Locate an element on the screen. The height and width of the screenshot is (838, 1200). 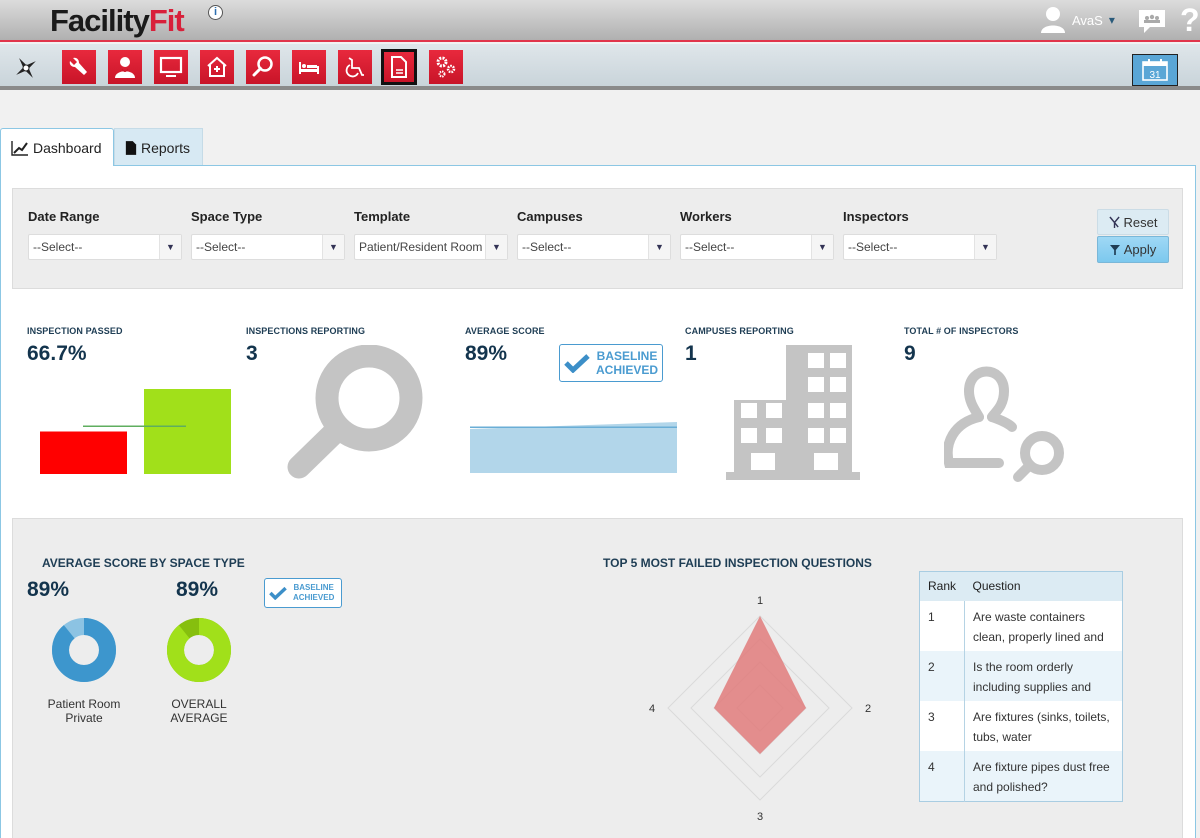
table-header-row: Rank Question is located at coordinates (1021, 586).